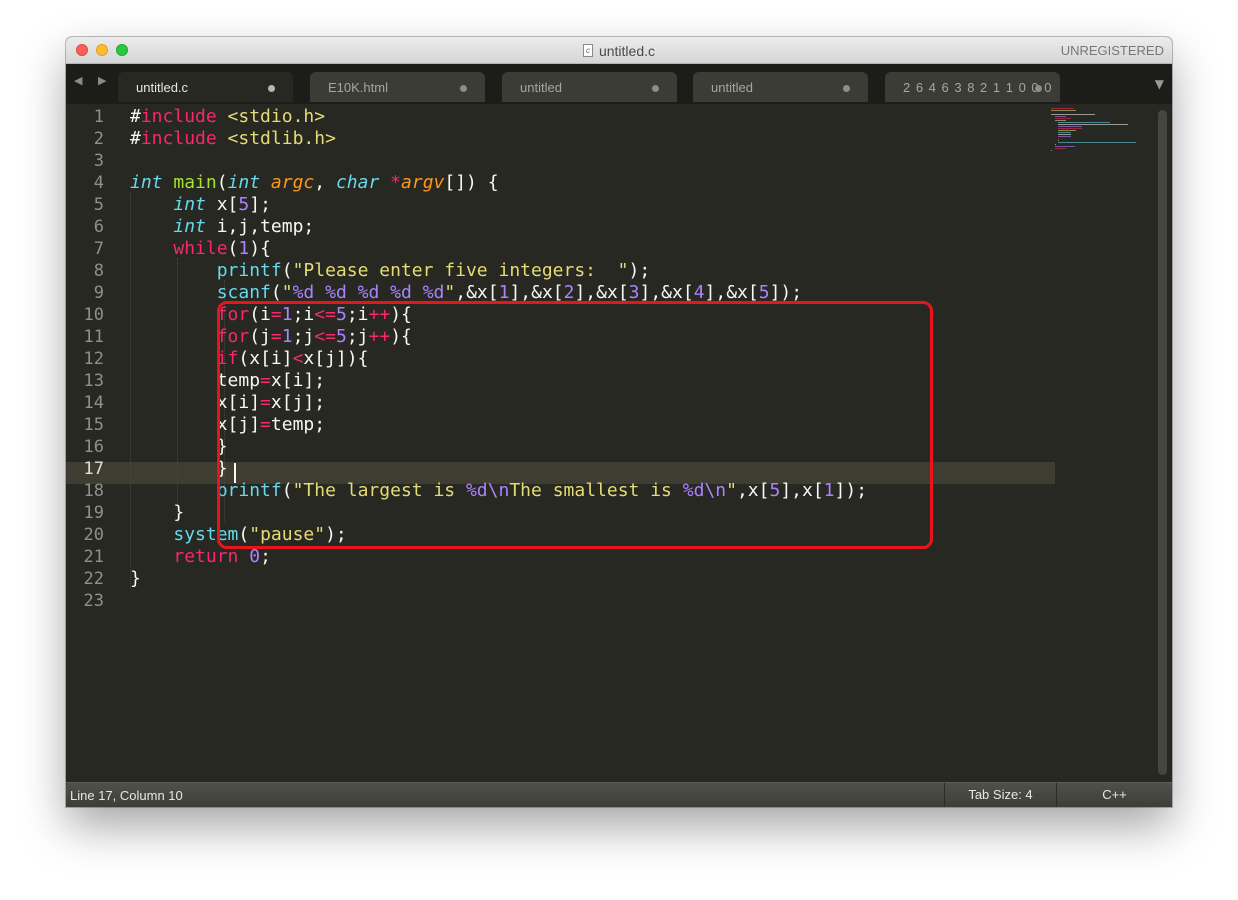  I want to click on window-title: untitled.c, so click(627, 50).